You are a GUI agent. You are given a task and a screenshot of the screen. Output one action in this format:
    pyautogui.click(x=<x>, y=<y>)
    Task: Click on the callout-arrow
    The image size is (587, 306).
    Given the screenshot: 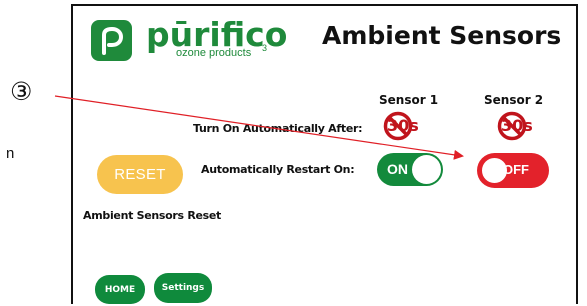 What is the action you would take?
    pyautogui.click(x=259, y=127)
    